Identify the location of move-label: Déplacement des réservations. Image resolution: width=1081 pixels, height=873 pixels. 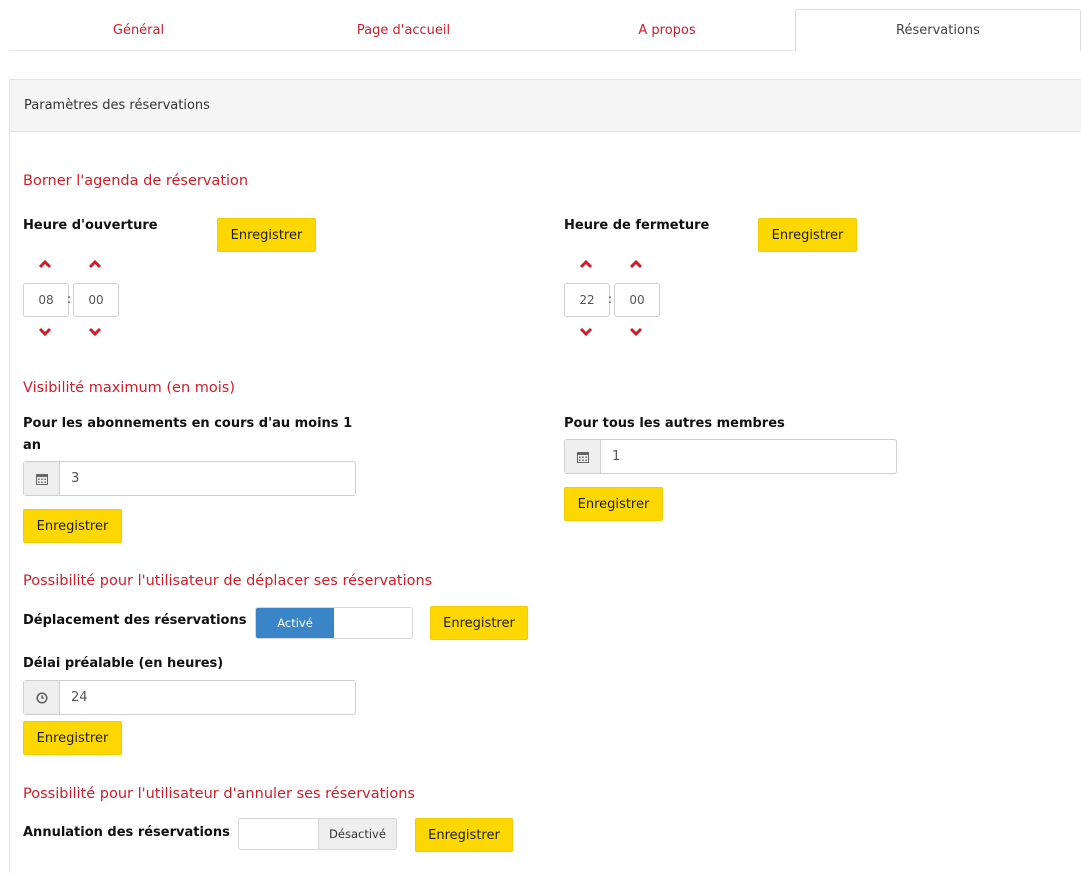
(135, 620).